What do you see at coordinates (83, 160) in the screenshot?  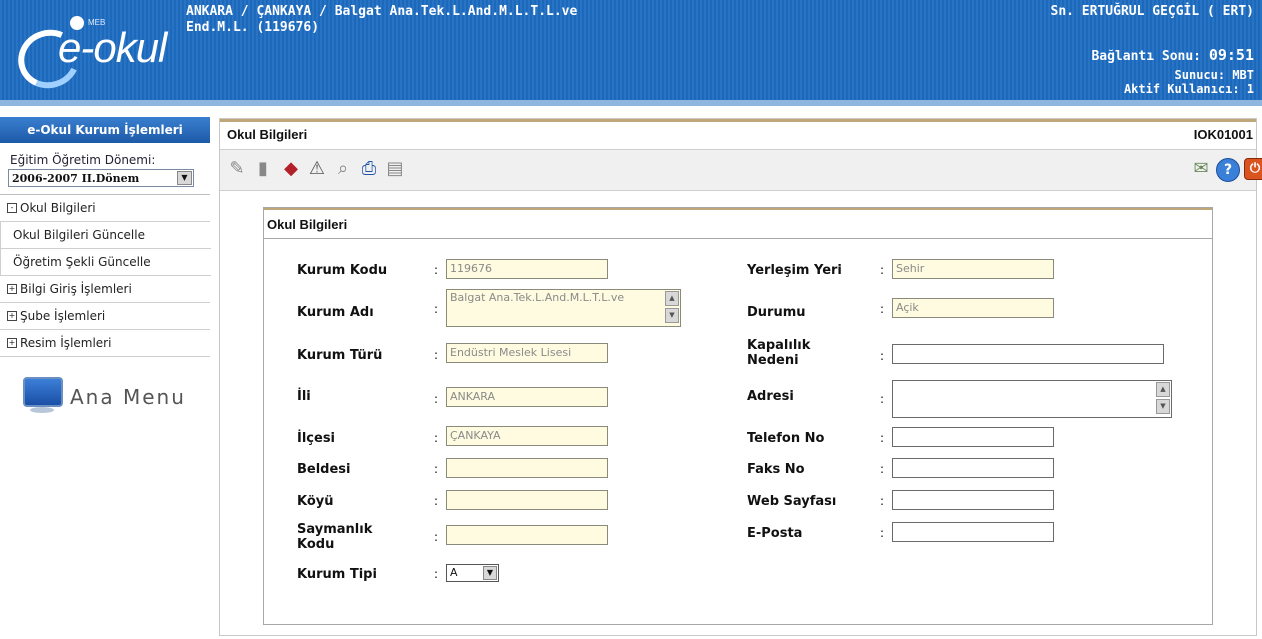 I see `term-label: Eğitim Öğretim Dönemi:` at bounding box center [83, 160].